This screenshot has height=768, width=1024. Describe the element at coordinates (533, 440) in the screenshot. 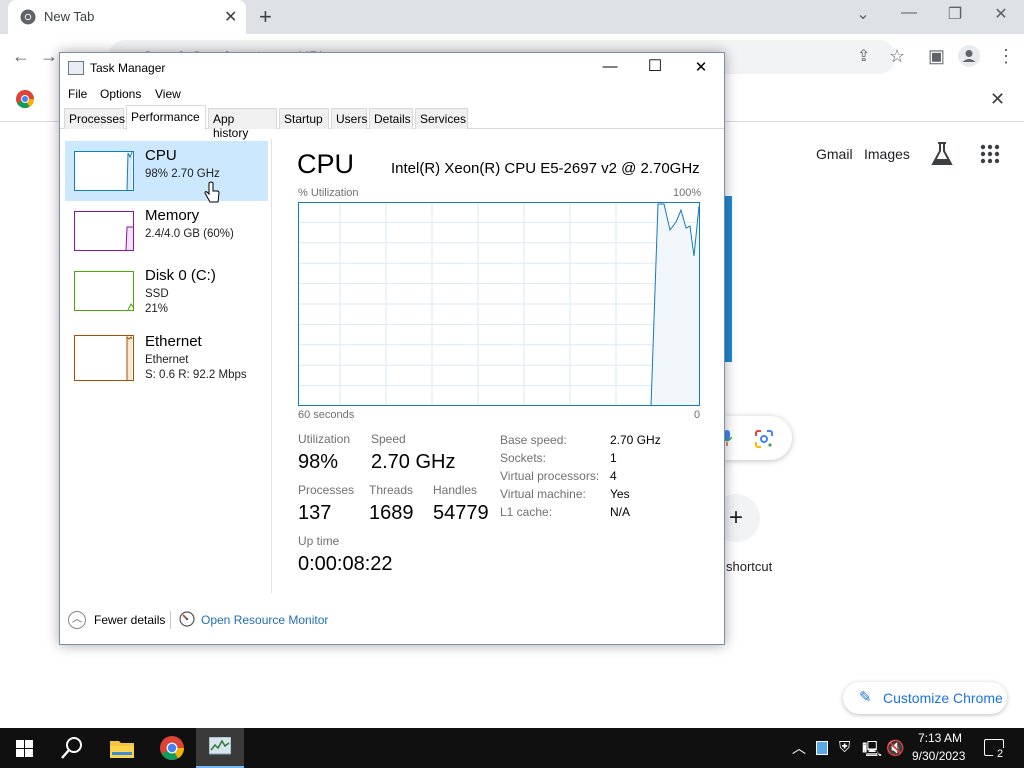

I see `info-key: Base speed:` at that location.